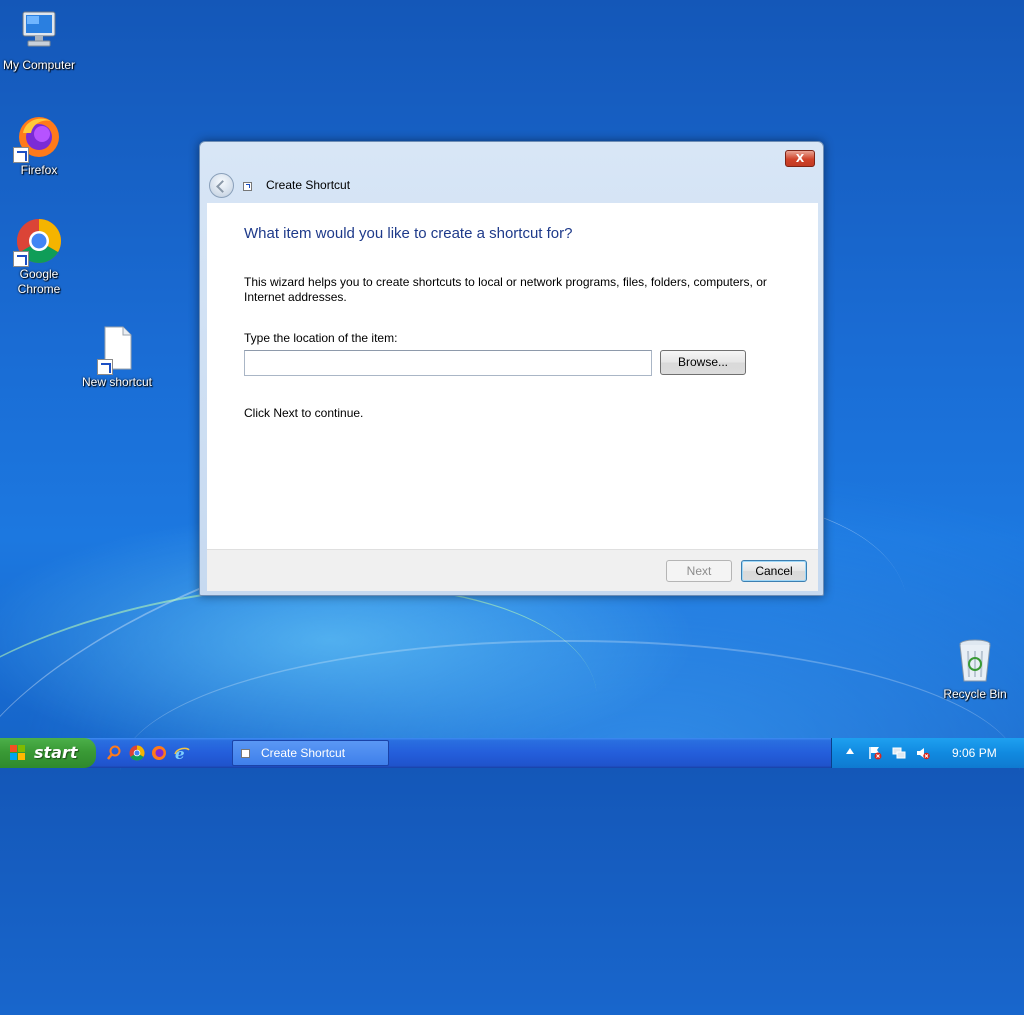 The height and width of the screenshot is (1015, 1024). I want to click on system-tray: 9:06 PM, so click(927, 753).